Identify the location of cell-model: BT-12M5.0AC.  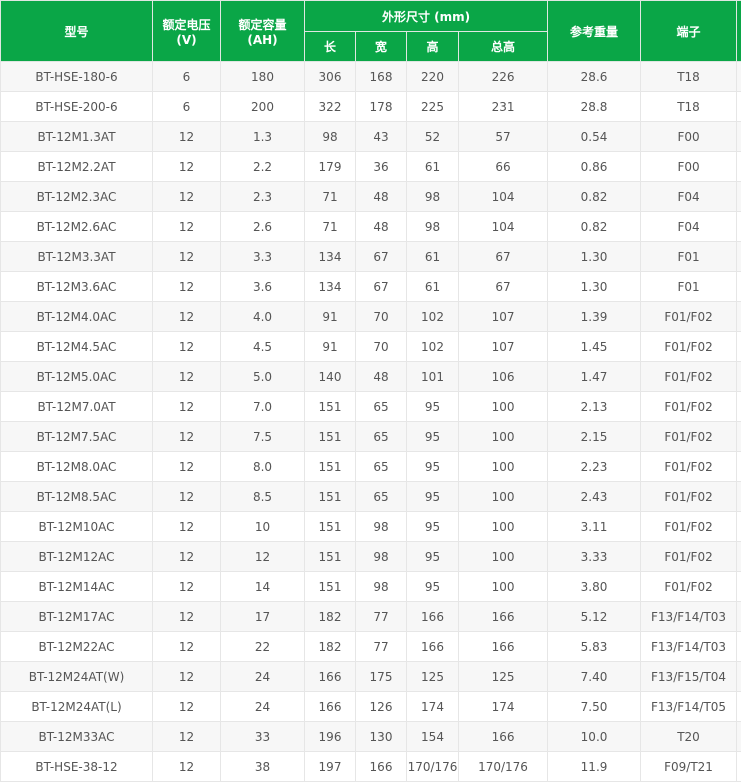
(77, 377).